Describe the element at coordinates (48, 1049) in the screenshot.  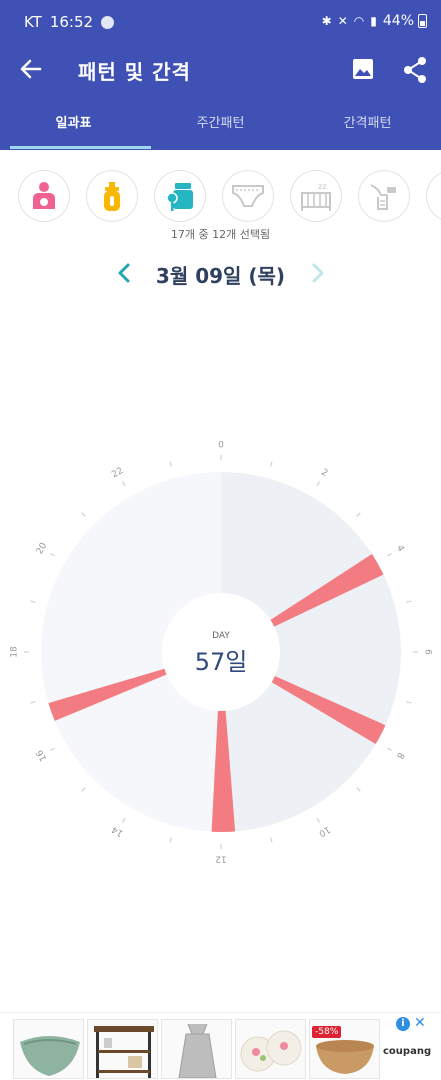
I see `ad-product-dumpling-mold` at that location.